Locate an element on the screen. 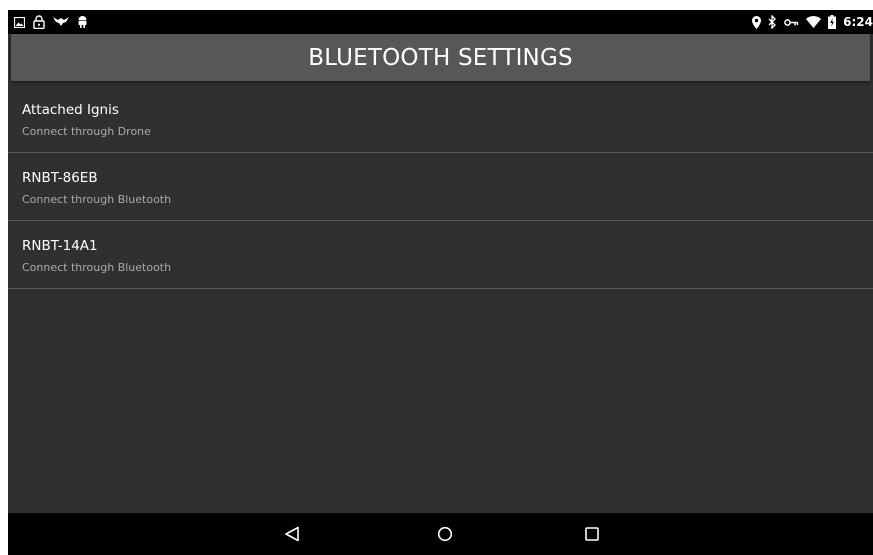 The image size is (873, 555). status-bar-right: 6:24 is located at coordinates (812, 22).